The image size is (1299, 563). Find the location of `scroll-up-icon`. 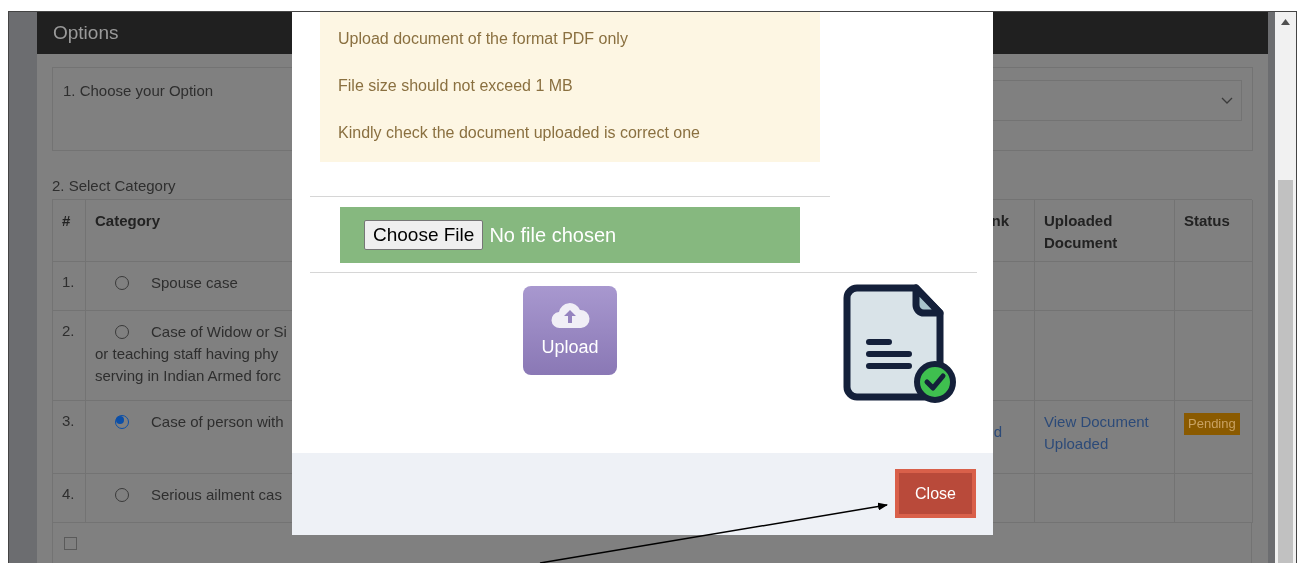

scroll-up-icon is located at coordinates (1285, 22).